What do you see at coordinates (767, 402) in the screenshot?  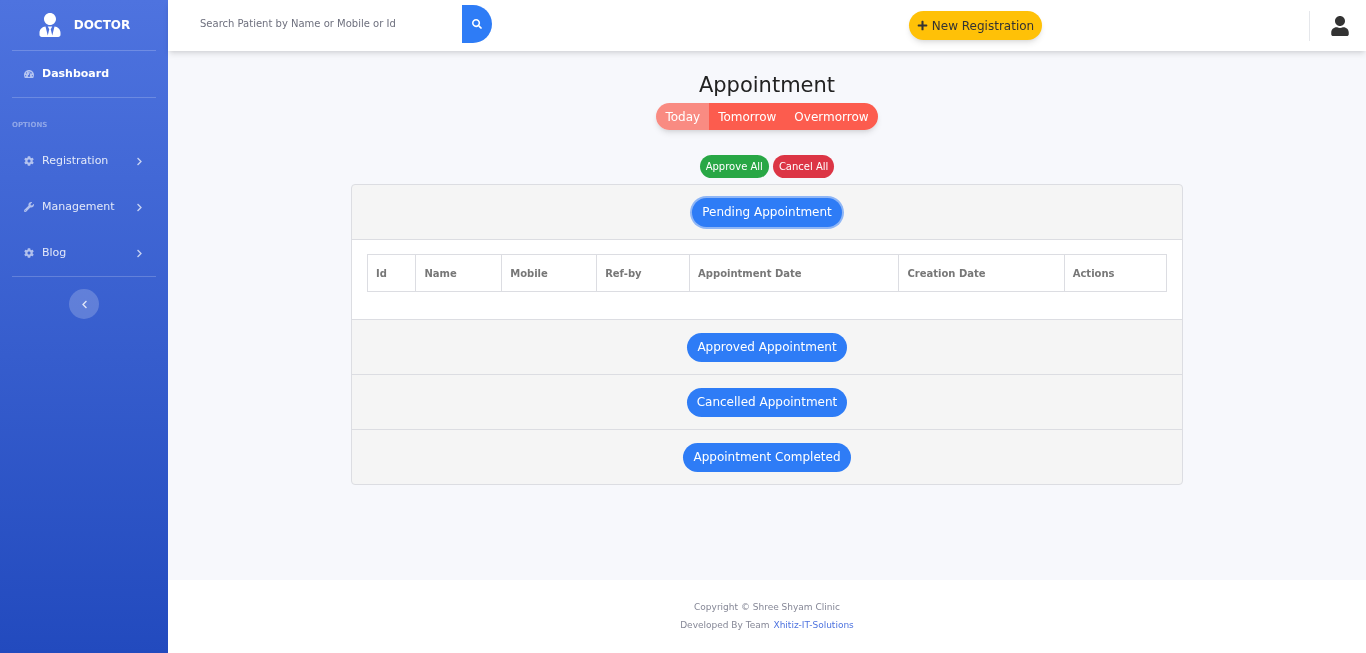 I see `section-toggle-button: Cancelled Appointment` at bounding box center [767, 402].